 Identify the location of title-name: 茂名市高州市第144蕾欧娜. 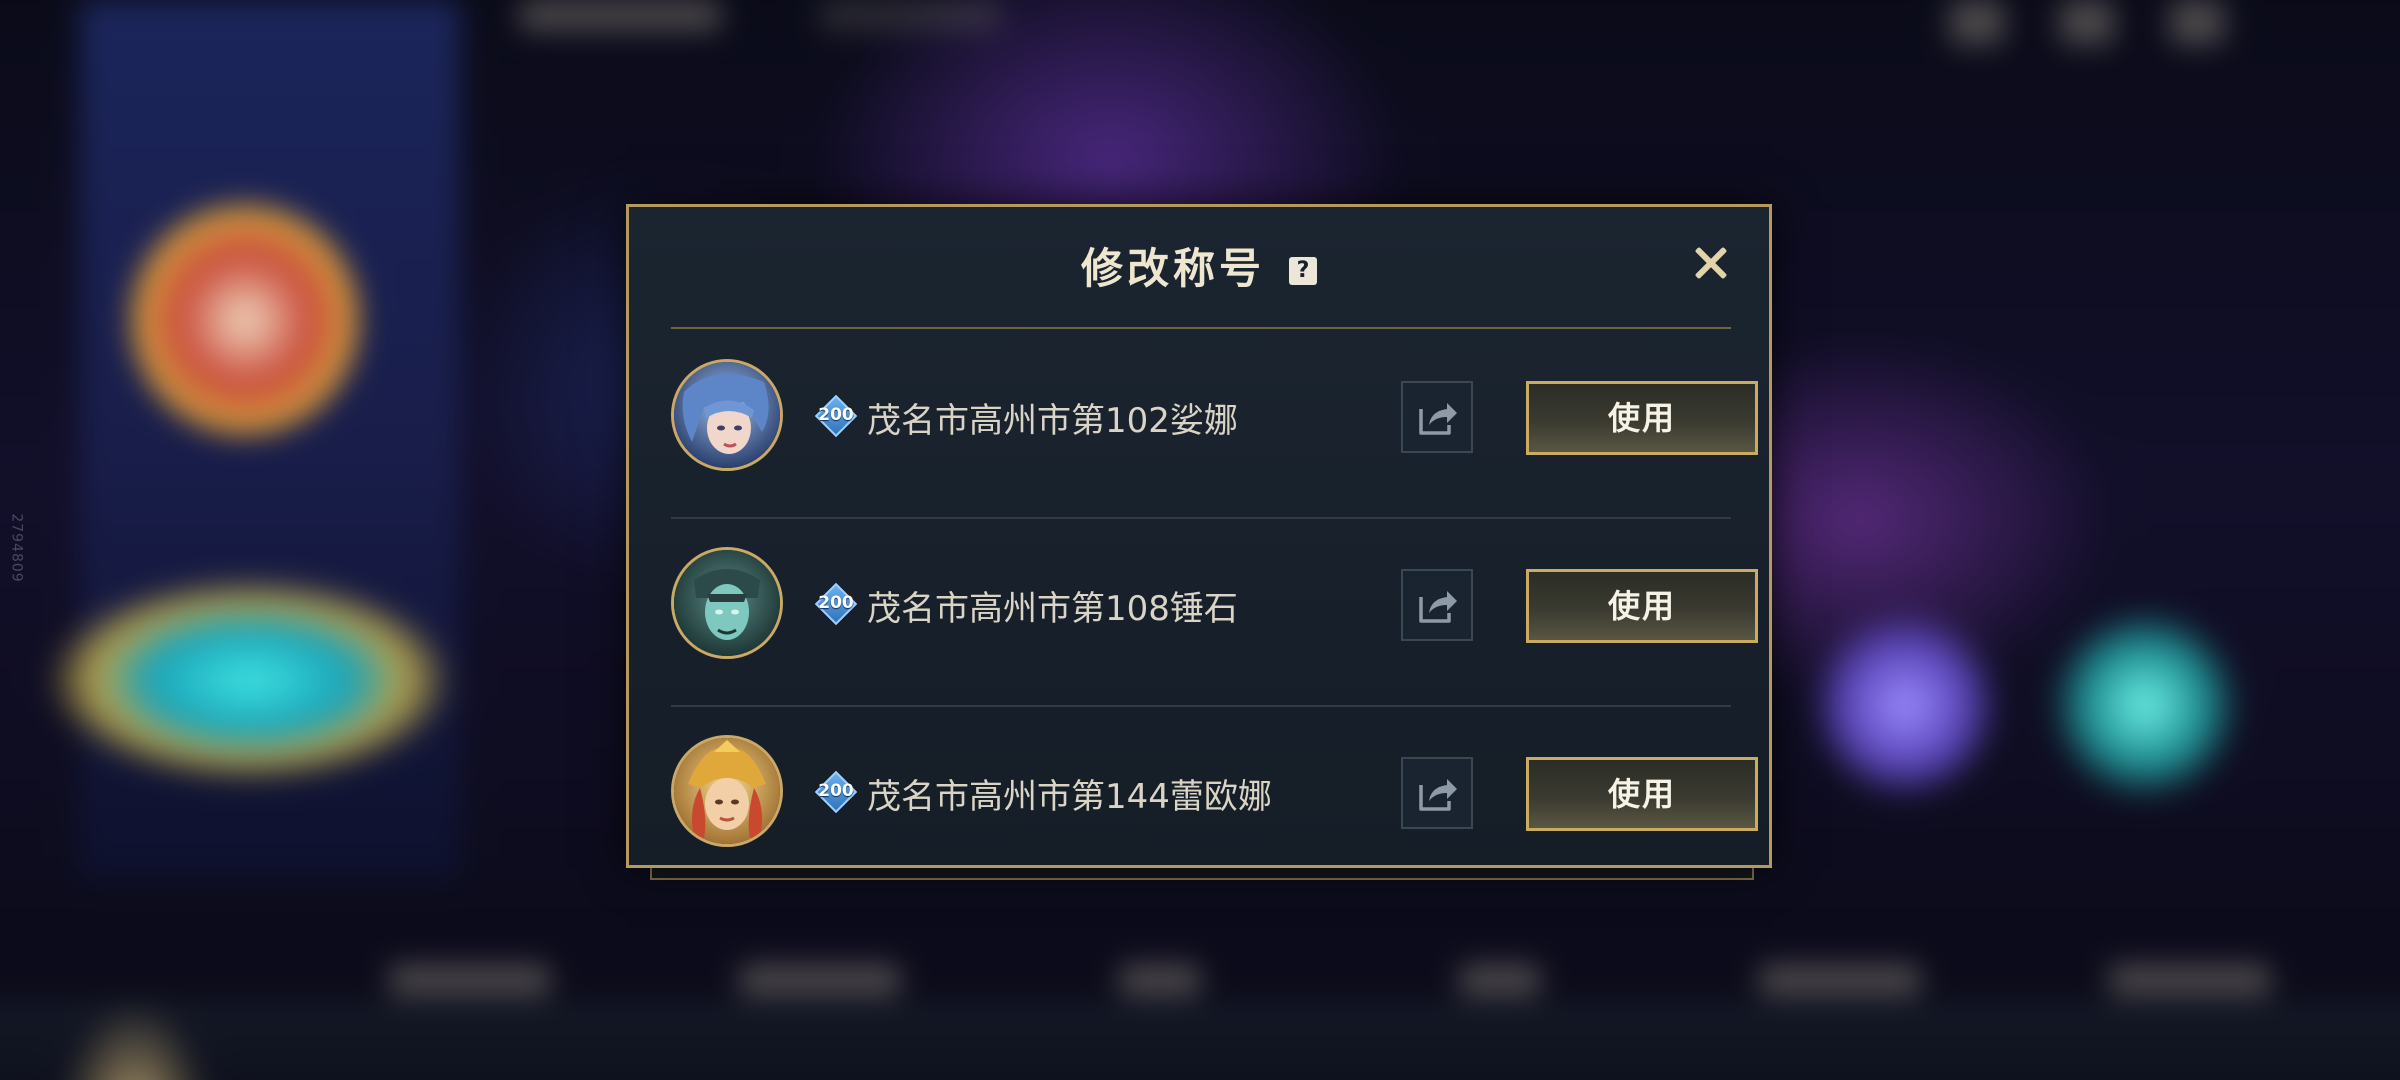
(1069, 797).